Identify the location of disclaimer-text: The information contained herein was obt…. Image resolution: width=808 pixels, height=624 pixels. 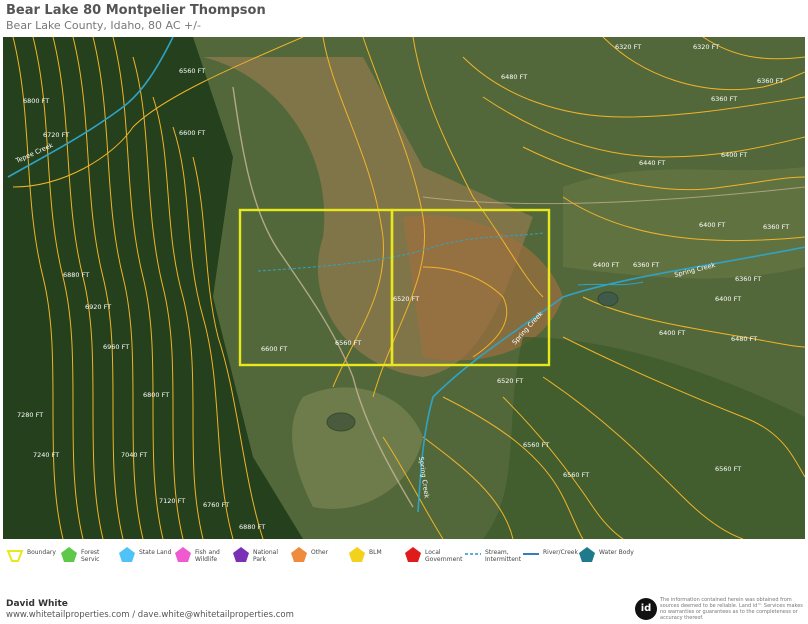
(731, 609).